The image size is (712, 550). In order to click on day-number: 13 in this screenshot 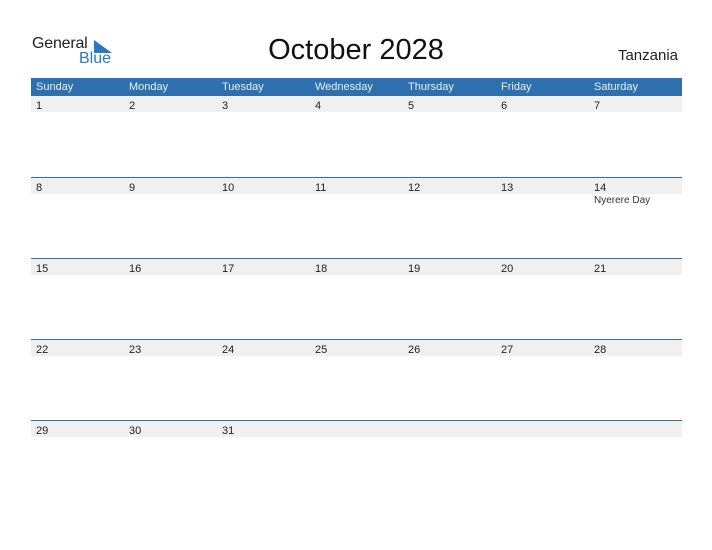, I will do `click(507, 188)`.